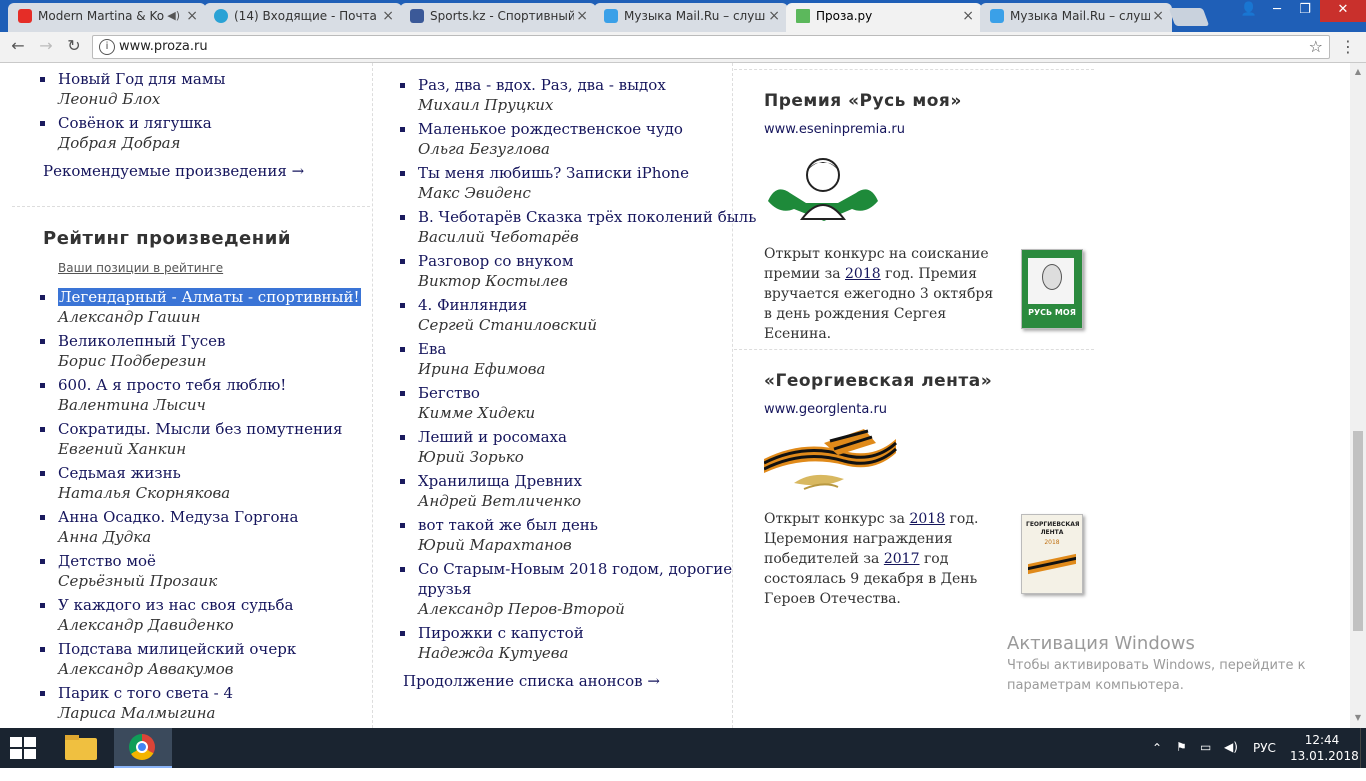 Image resolution: width=1366 pixels, height=781 pixels. Describe the element at coordinates (107, 47) in the screenshot. I see `info-icon: i` at that location.